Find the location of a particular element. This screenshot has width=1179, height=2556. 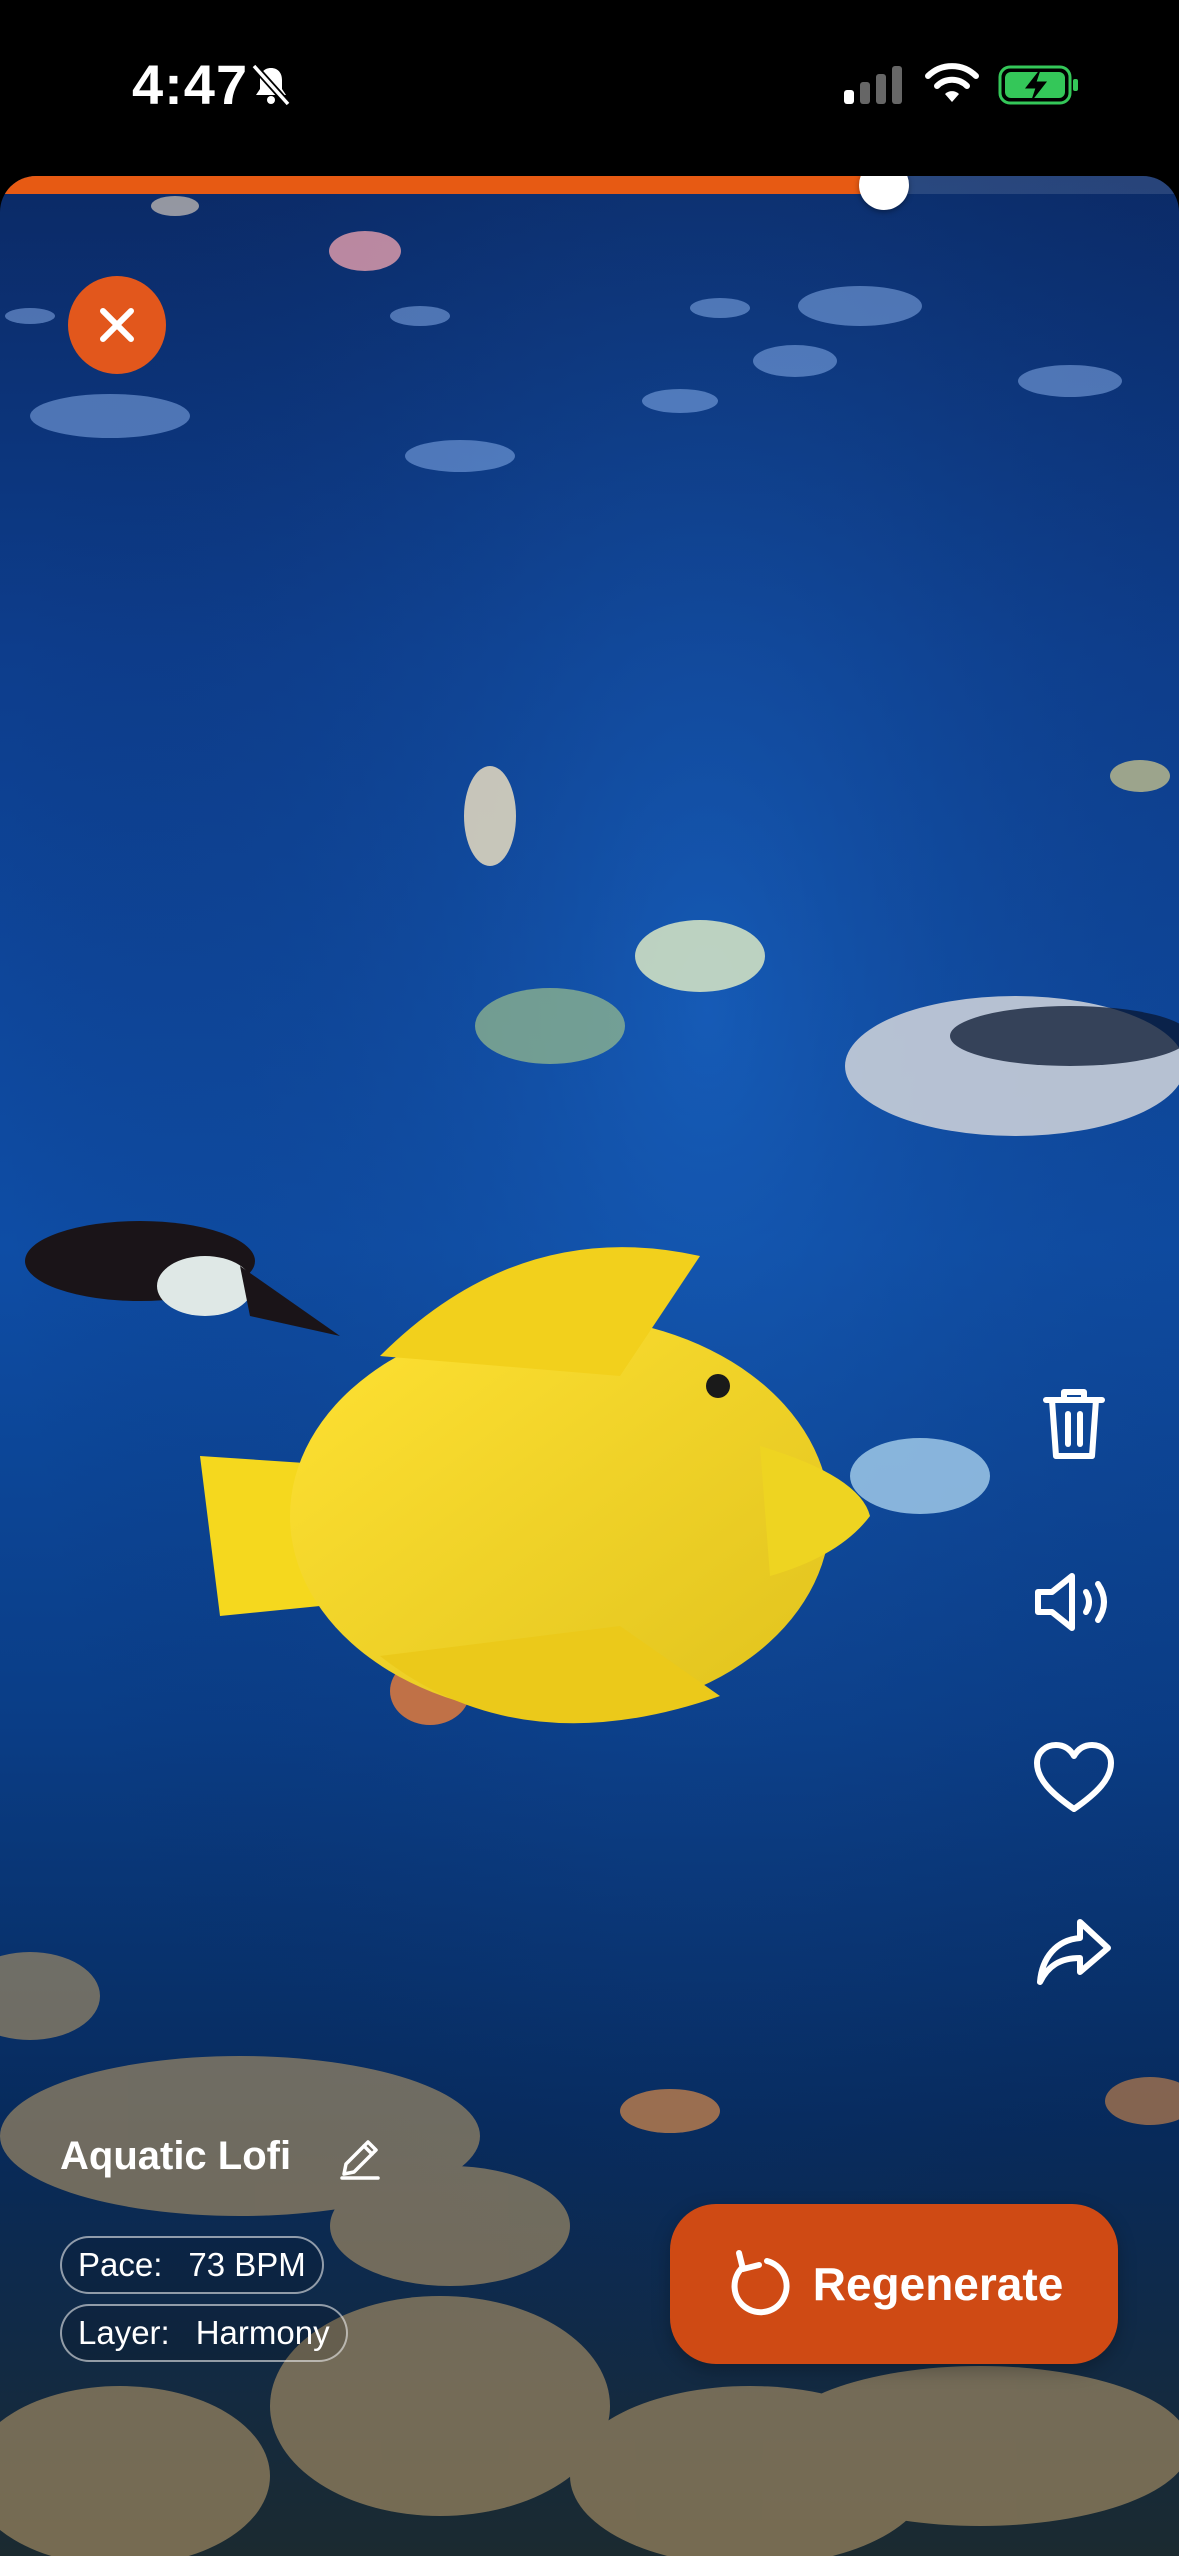

trash-icon is located at coordinates (1074, 1424).